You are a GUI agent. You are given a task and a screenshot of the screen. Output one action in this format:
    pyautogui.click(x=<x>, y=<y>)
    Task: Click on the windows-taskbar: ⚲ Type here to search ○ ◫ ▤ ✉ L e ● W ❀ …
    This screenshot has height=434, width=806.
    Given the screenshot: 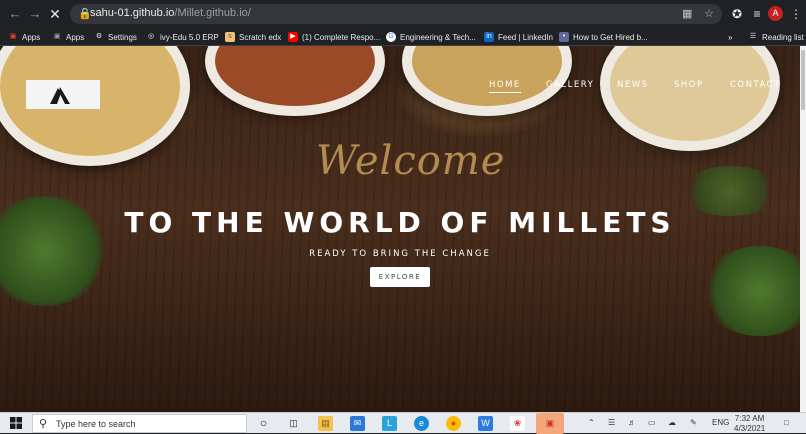 What is the action you would take?
    pyautogui.click(x=403, y=423)
    